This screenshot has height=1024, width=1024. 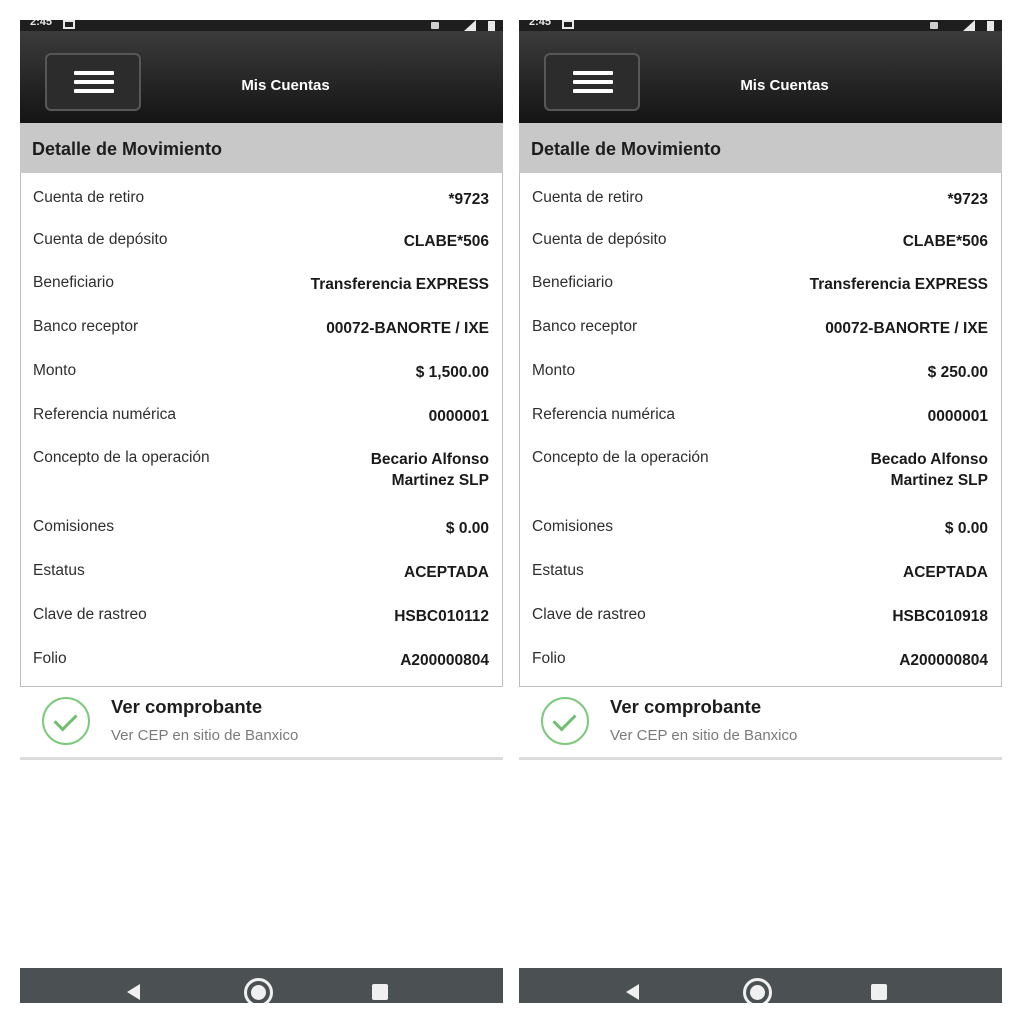 I want to click on detail-value: Becario Alfonso Martinez SLP, so click(x=429, y=470).